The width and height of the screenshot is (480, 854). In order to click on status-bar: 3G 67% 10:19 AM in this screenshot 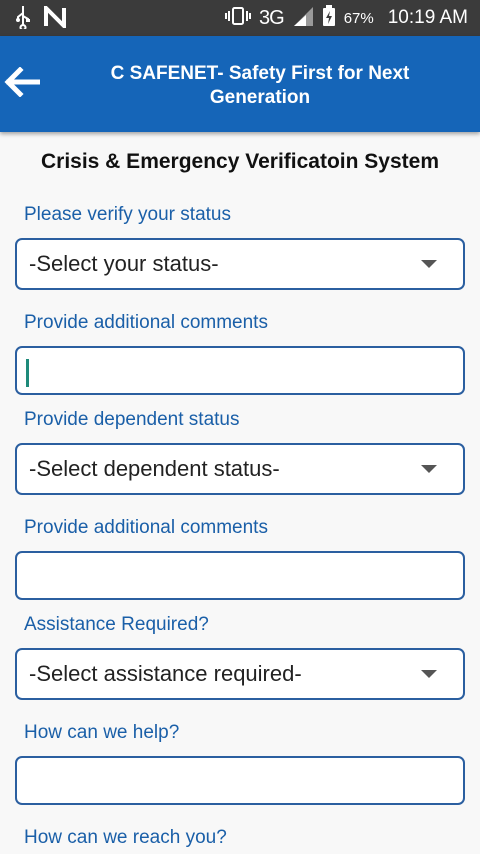, I will do `click(240, 18)`.